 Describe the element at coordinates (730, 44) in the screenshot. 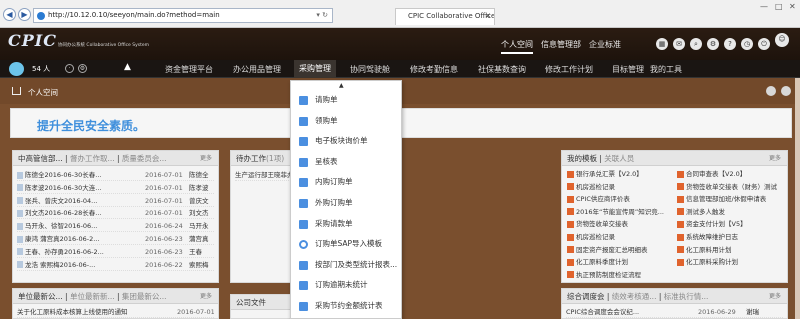

I see `help-icon: ?` at that location.